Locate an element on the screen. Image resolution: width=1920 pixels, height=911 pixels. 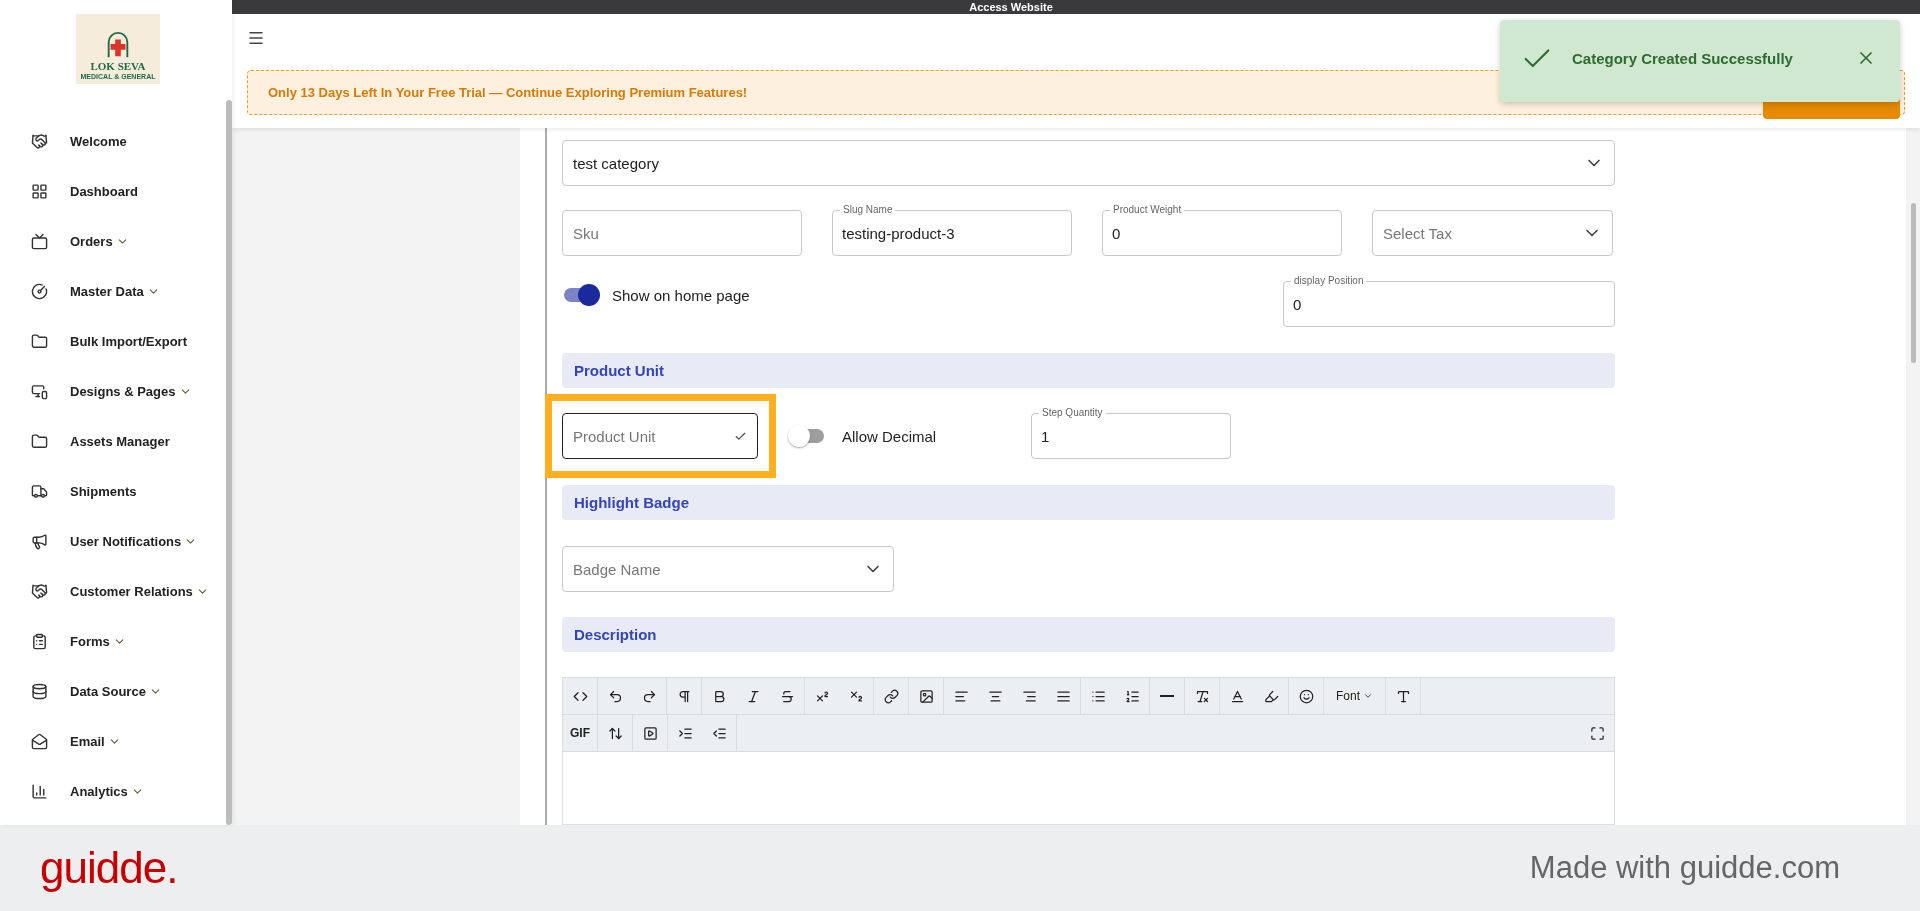
monitor-icon is located at coordinates (39, 241).